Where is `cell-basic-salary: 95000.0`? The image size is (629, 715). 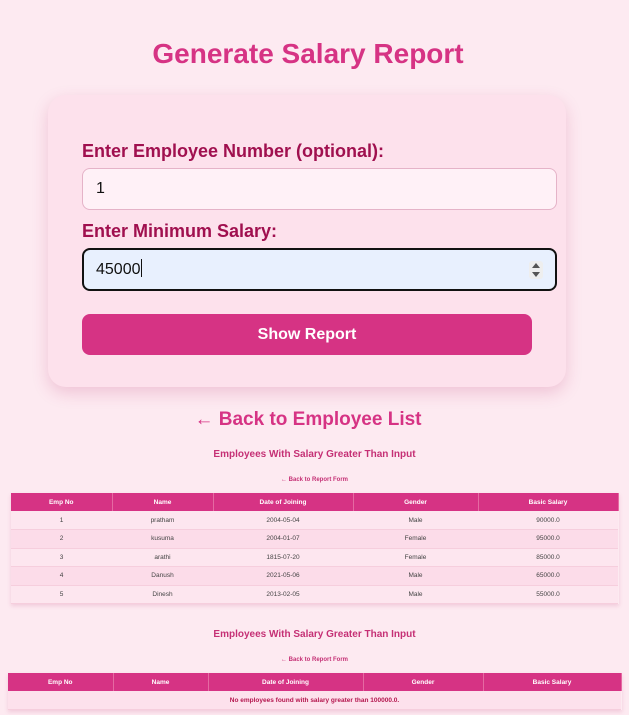
cell-basic-salary: 95000.0 is located at coordinates (548, 539).